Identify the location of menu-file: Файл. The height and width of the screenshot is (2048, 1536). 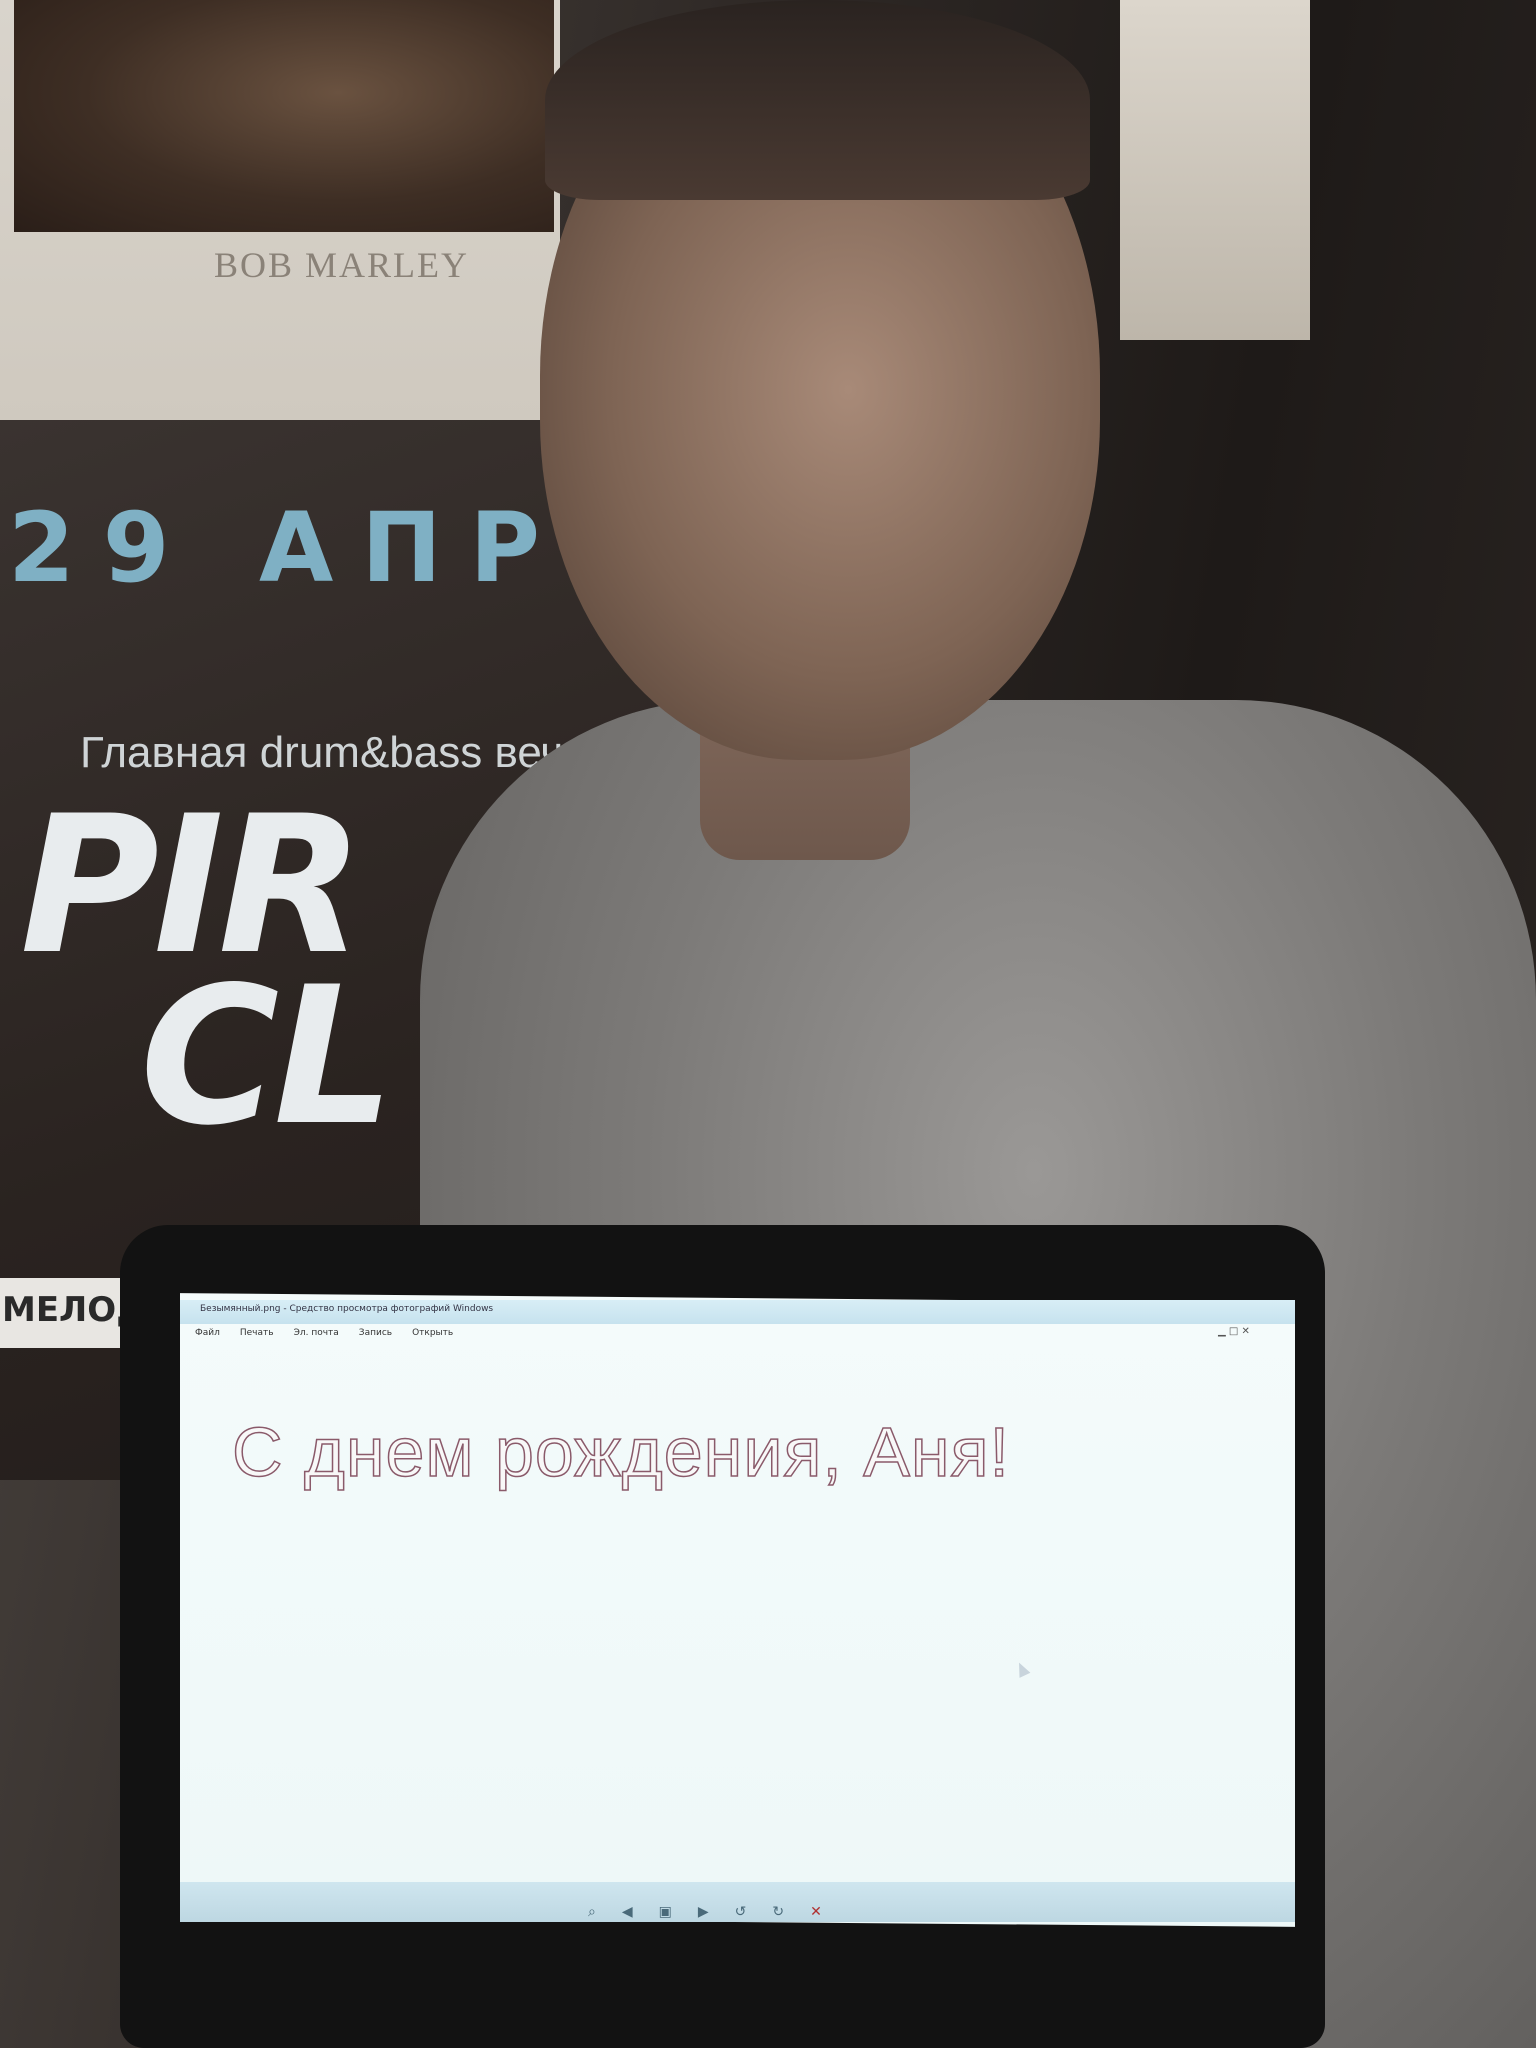
(207, 1333).